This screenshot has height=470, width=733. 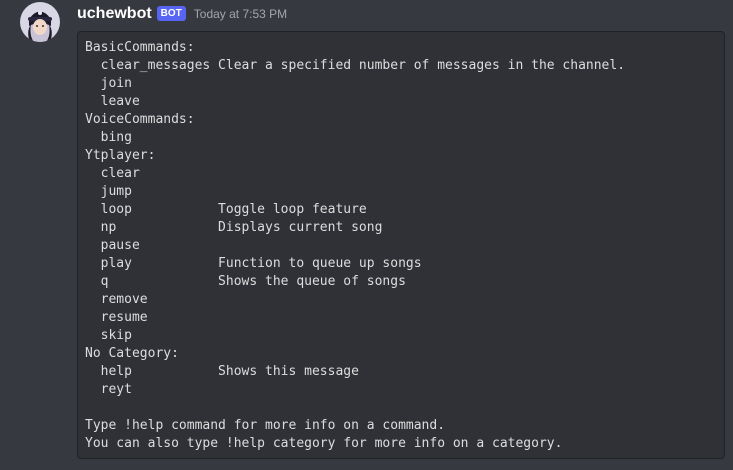 I want to click on code-line: BasicCommands:, so click(x=140, y=47).